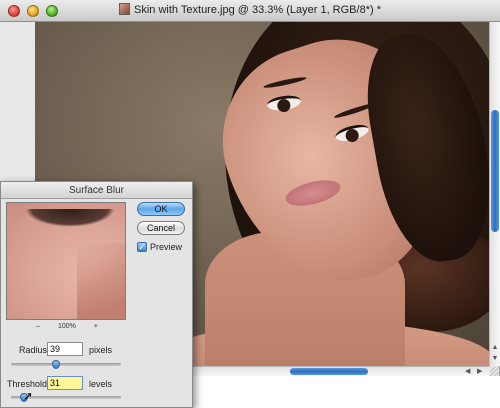  I want to click on horizontal-scroll-thumb, so click(329, 371).